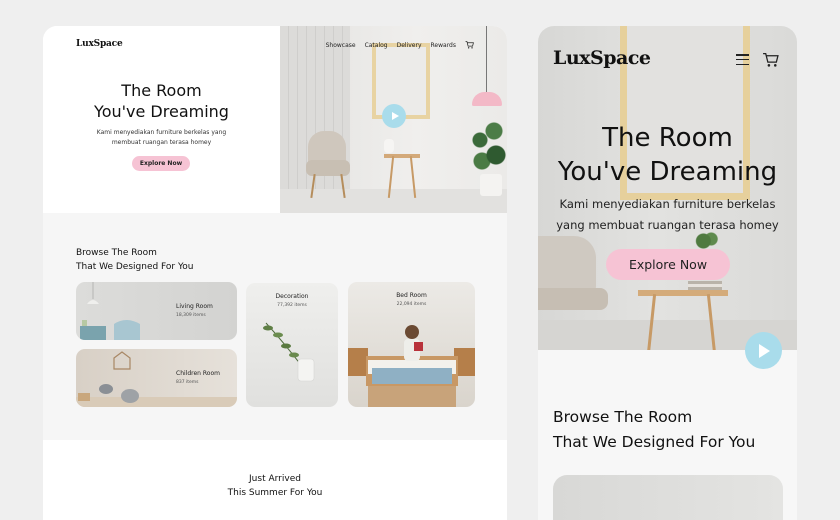 This screenshot has height=520, width=840. Describe the element at coordinates (289, 352) in the screenshot. I see `decoration-illustration` at that location.